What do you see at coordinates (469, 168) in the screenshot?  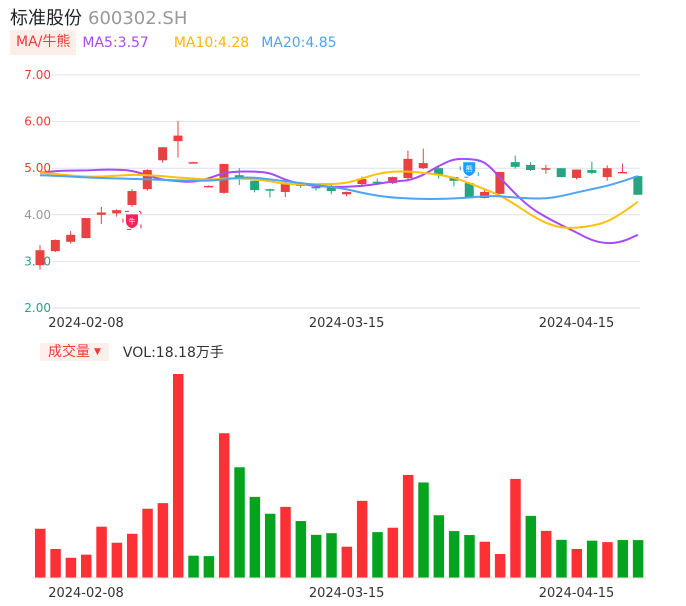 I see `signal-label: 熊` at bounding box center [469, 168].